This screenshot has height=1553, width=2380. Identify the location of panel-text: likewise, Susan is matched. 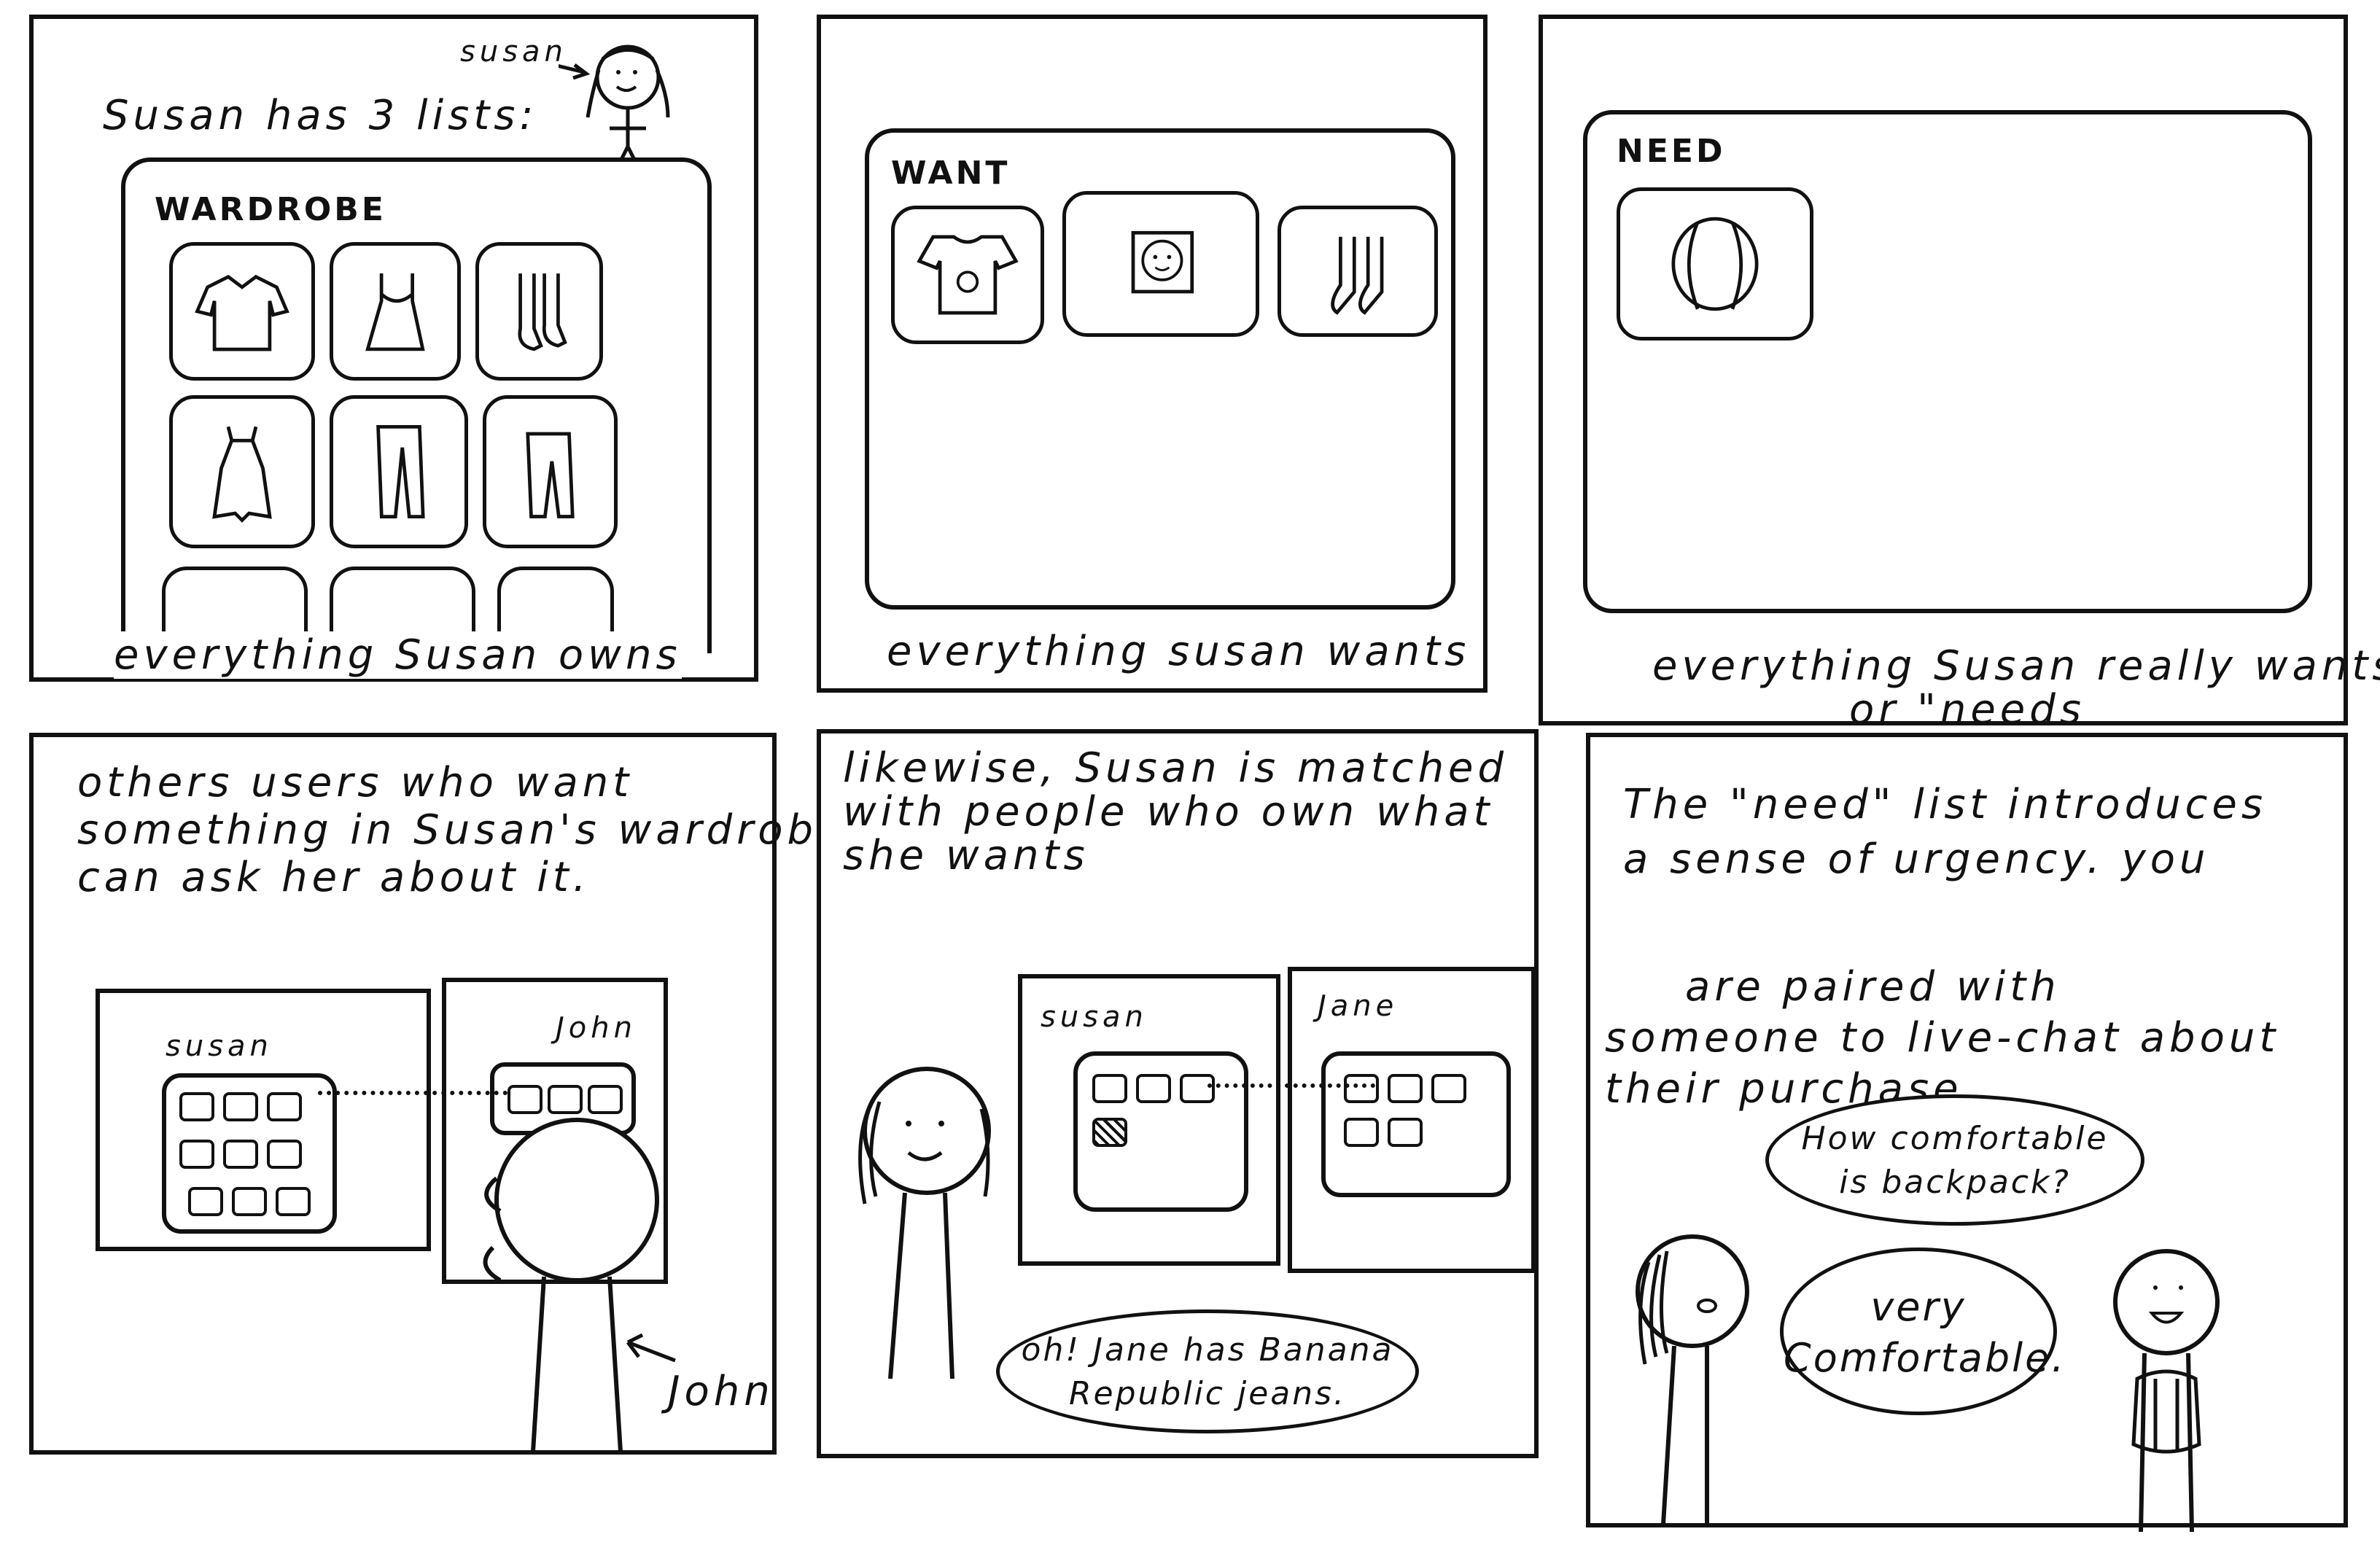
(1176, 768).